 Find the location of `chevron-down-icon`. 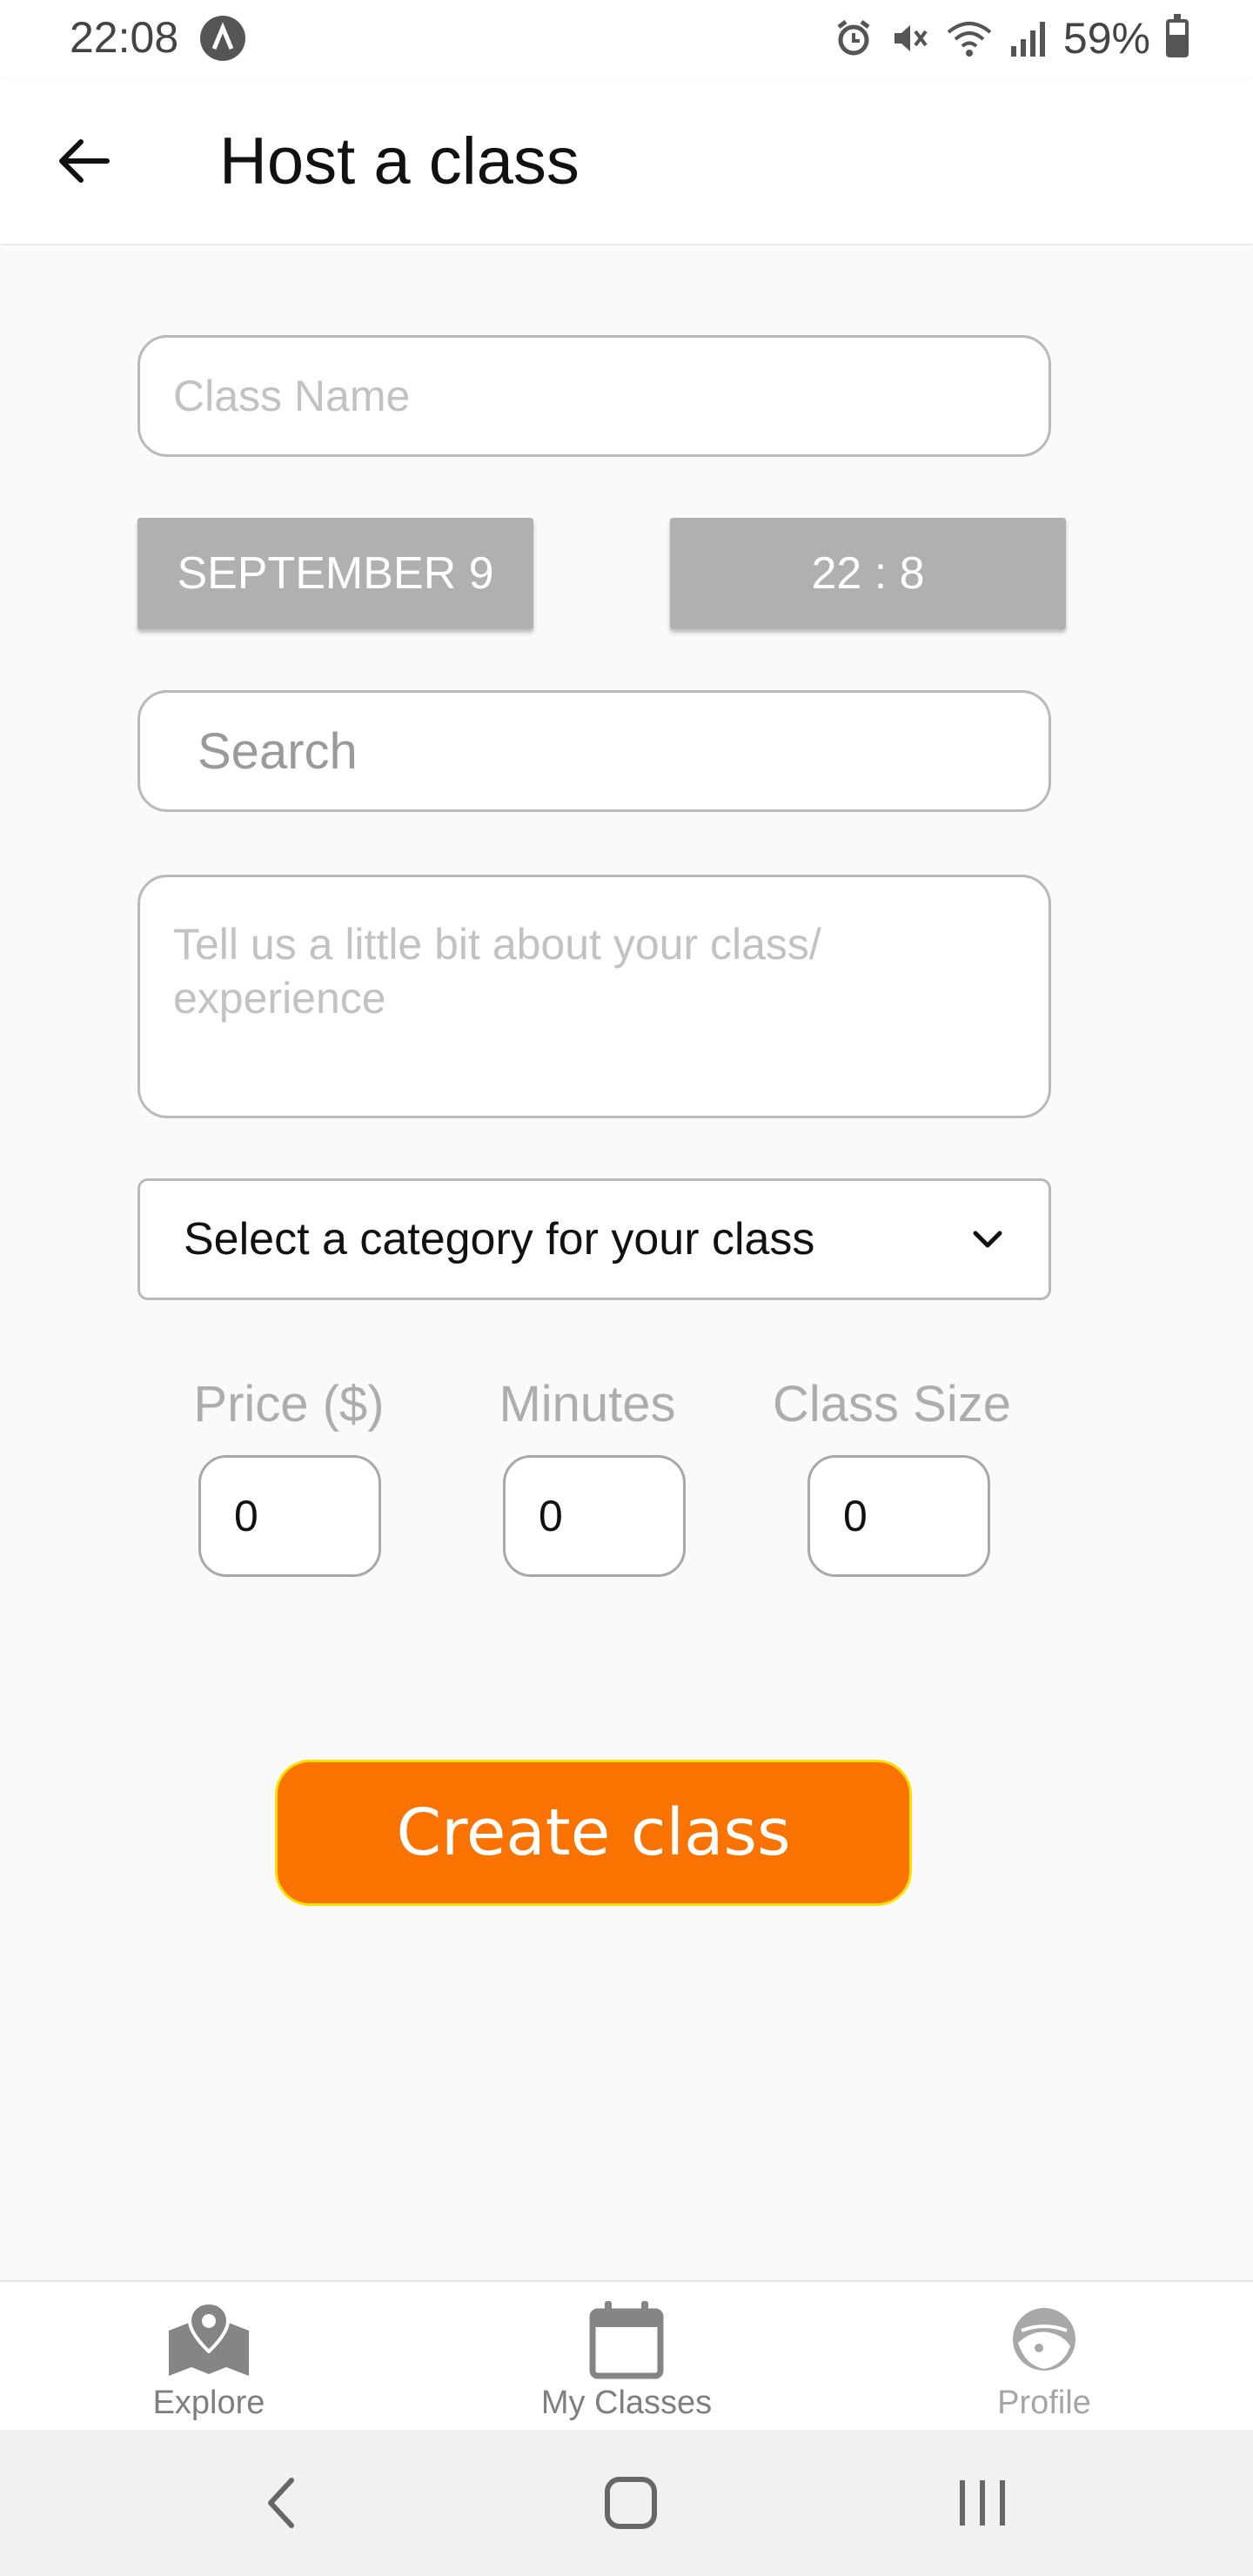

chevron-down-icon is located at coordinates (987, 1240).